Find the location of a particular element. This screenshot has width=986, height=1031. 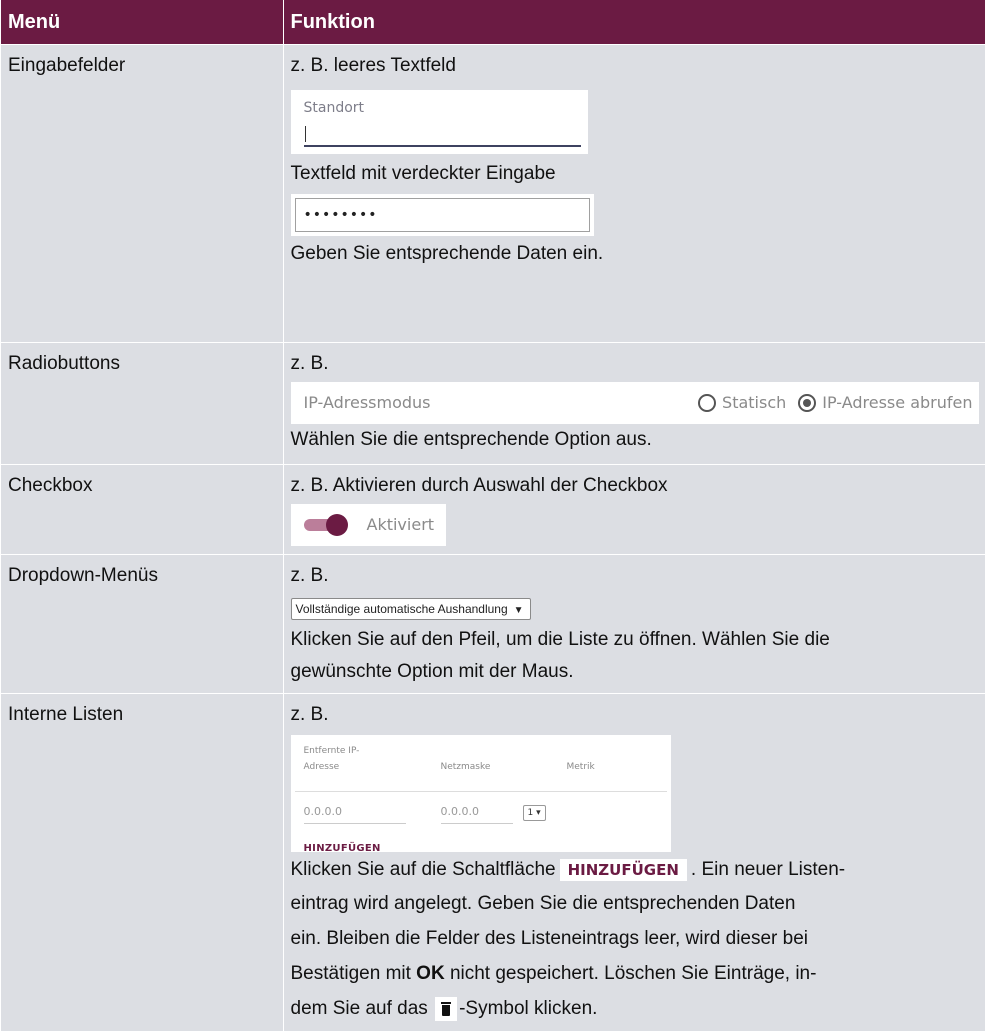

menu-cell: Checkbox is located at coordinates (142, 510).